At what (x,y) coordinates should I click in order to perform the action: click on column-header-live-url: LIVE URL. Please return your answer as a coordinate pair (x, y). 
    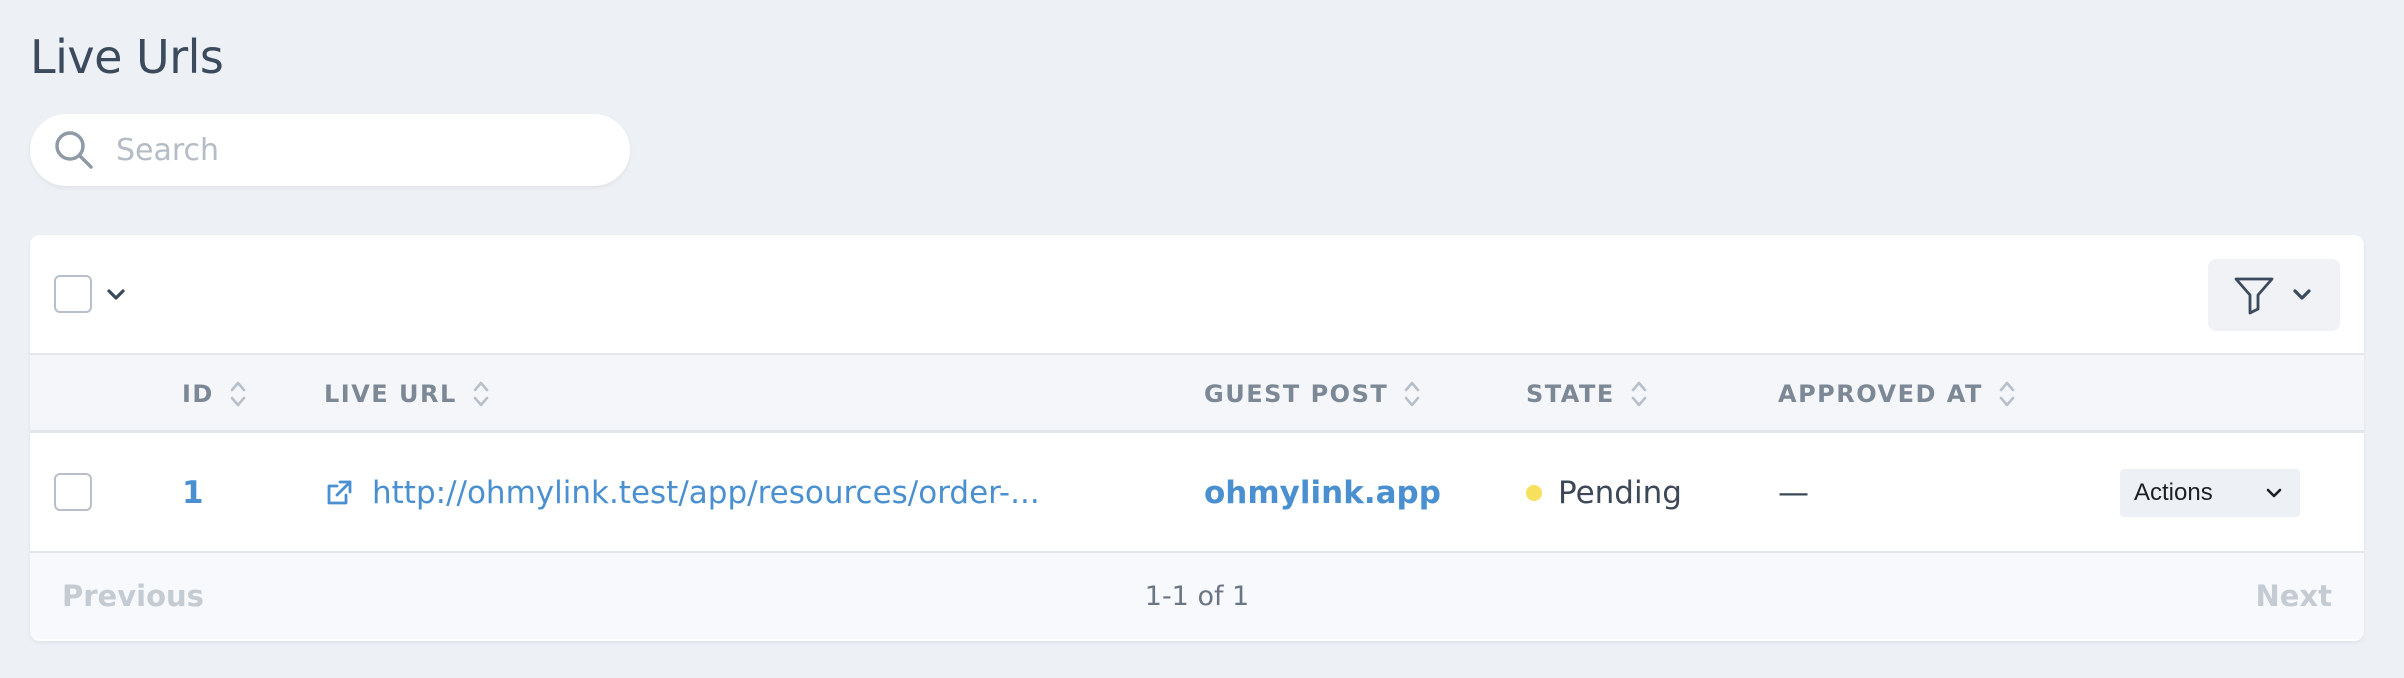
    Looking at the image, I should click on (407, 394).